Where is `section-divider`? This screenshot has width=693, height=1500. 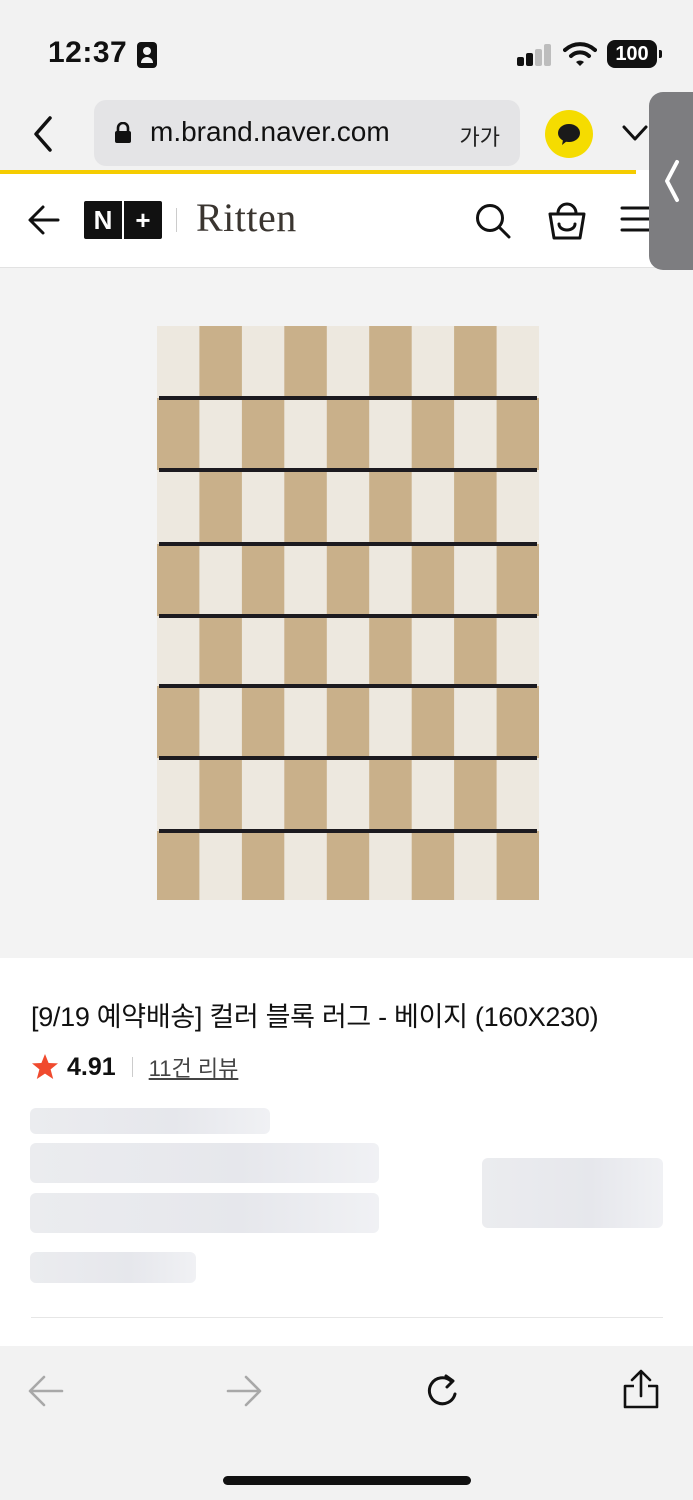 section-divider is located at coordinates (347, 1317).